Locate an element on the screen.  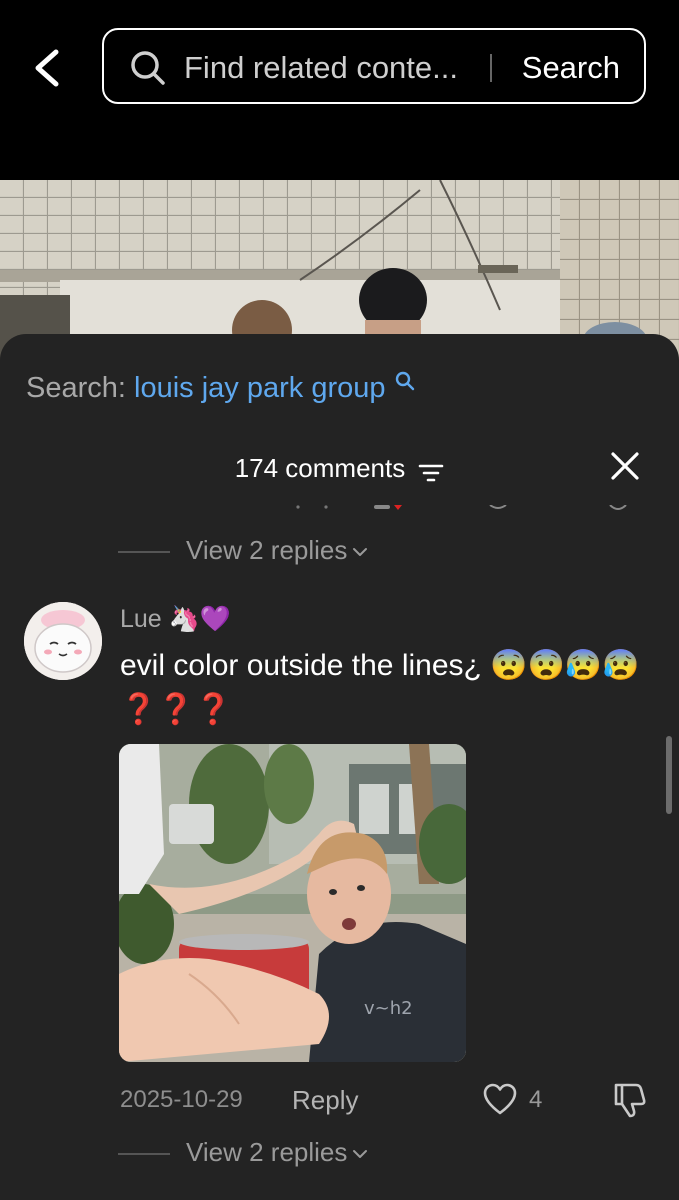
heart-icon is located at coordinates (500, 1099).